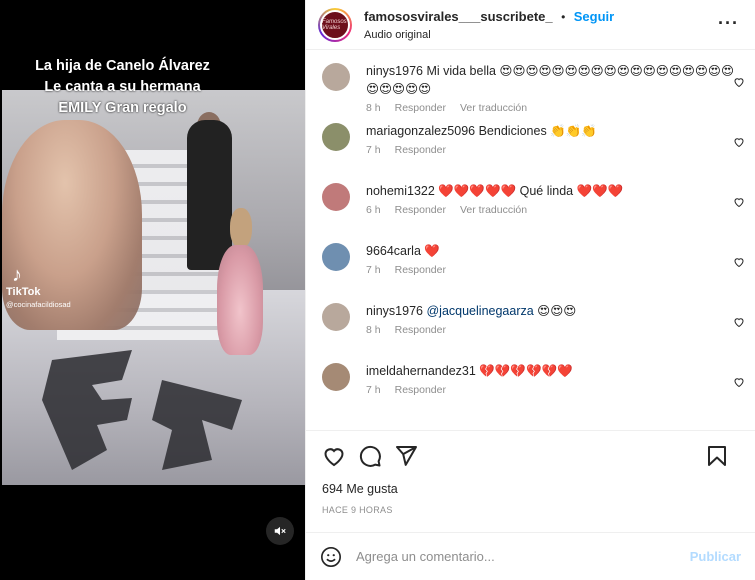 The height and width of the screenshot is (580, 755). What do you see at coordinates (557, 311) in the screenshot?
I see `comment-content: 😍😍😍` at bounding box center [557, 311].